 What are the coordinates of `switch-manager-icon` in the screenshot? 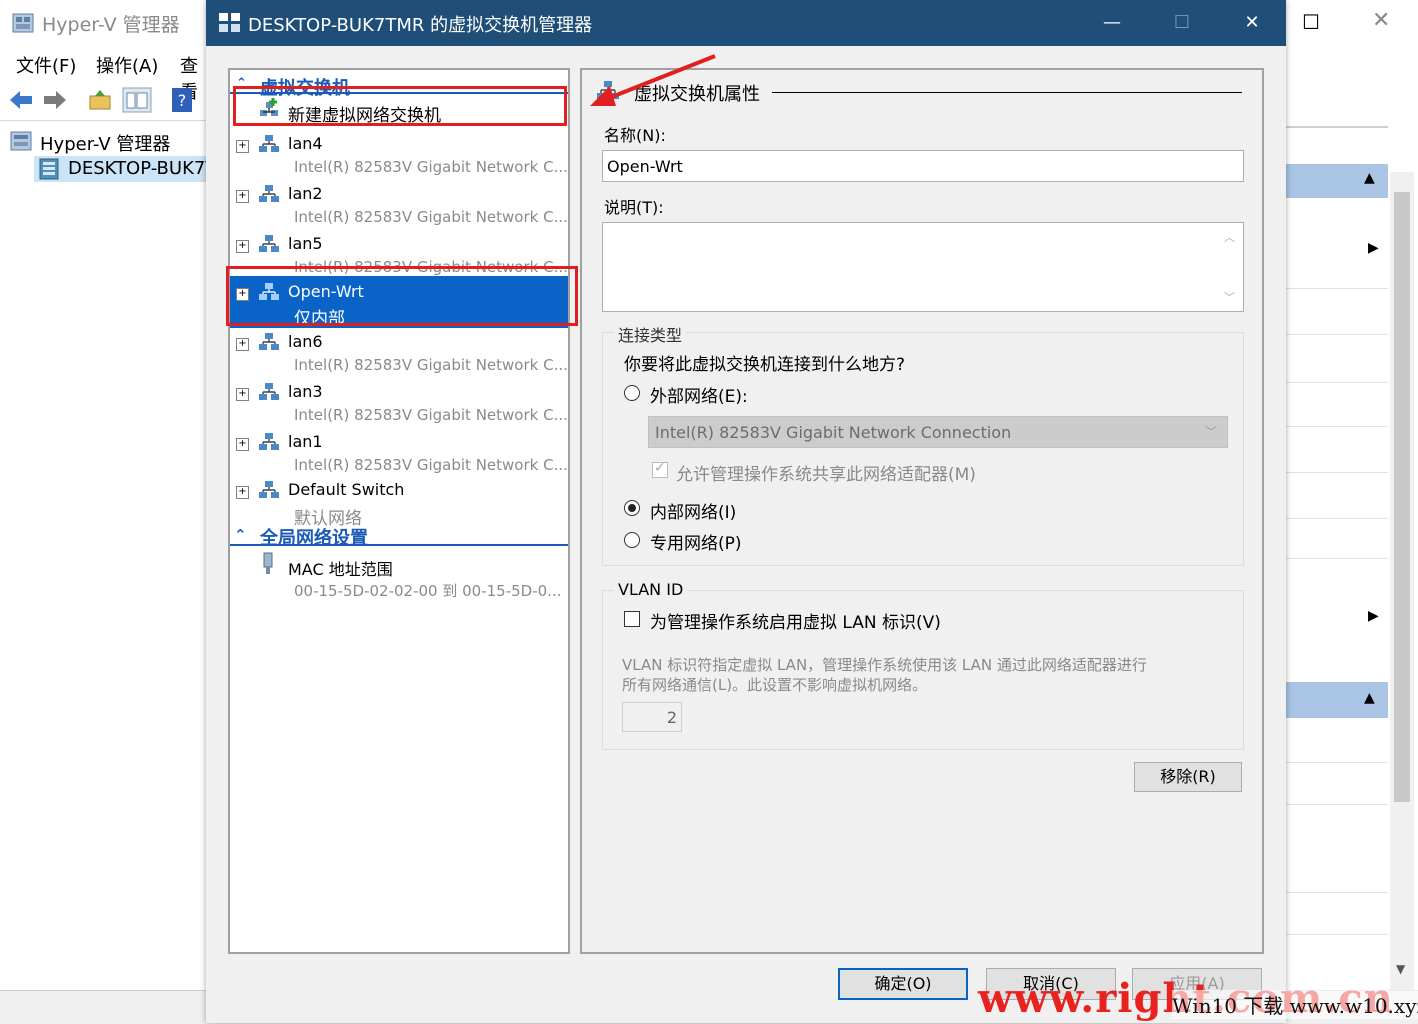 It's located at (229, 22).